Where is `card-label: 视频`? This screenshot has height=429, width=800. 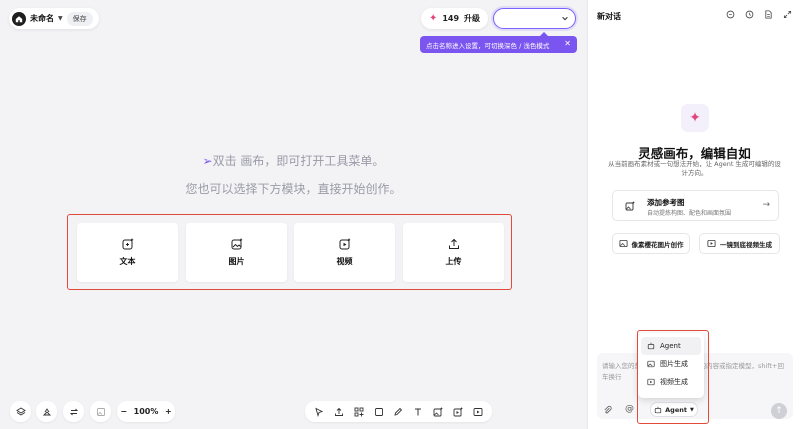 card-label: 视频 is located at coordinates (344, 261).